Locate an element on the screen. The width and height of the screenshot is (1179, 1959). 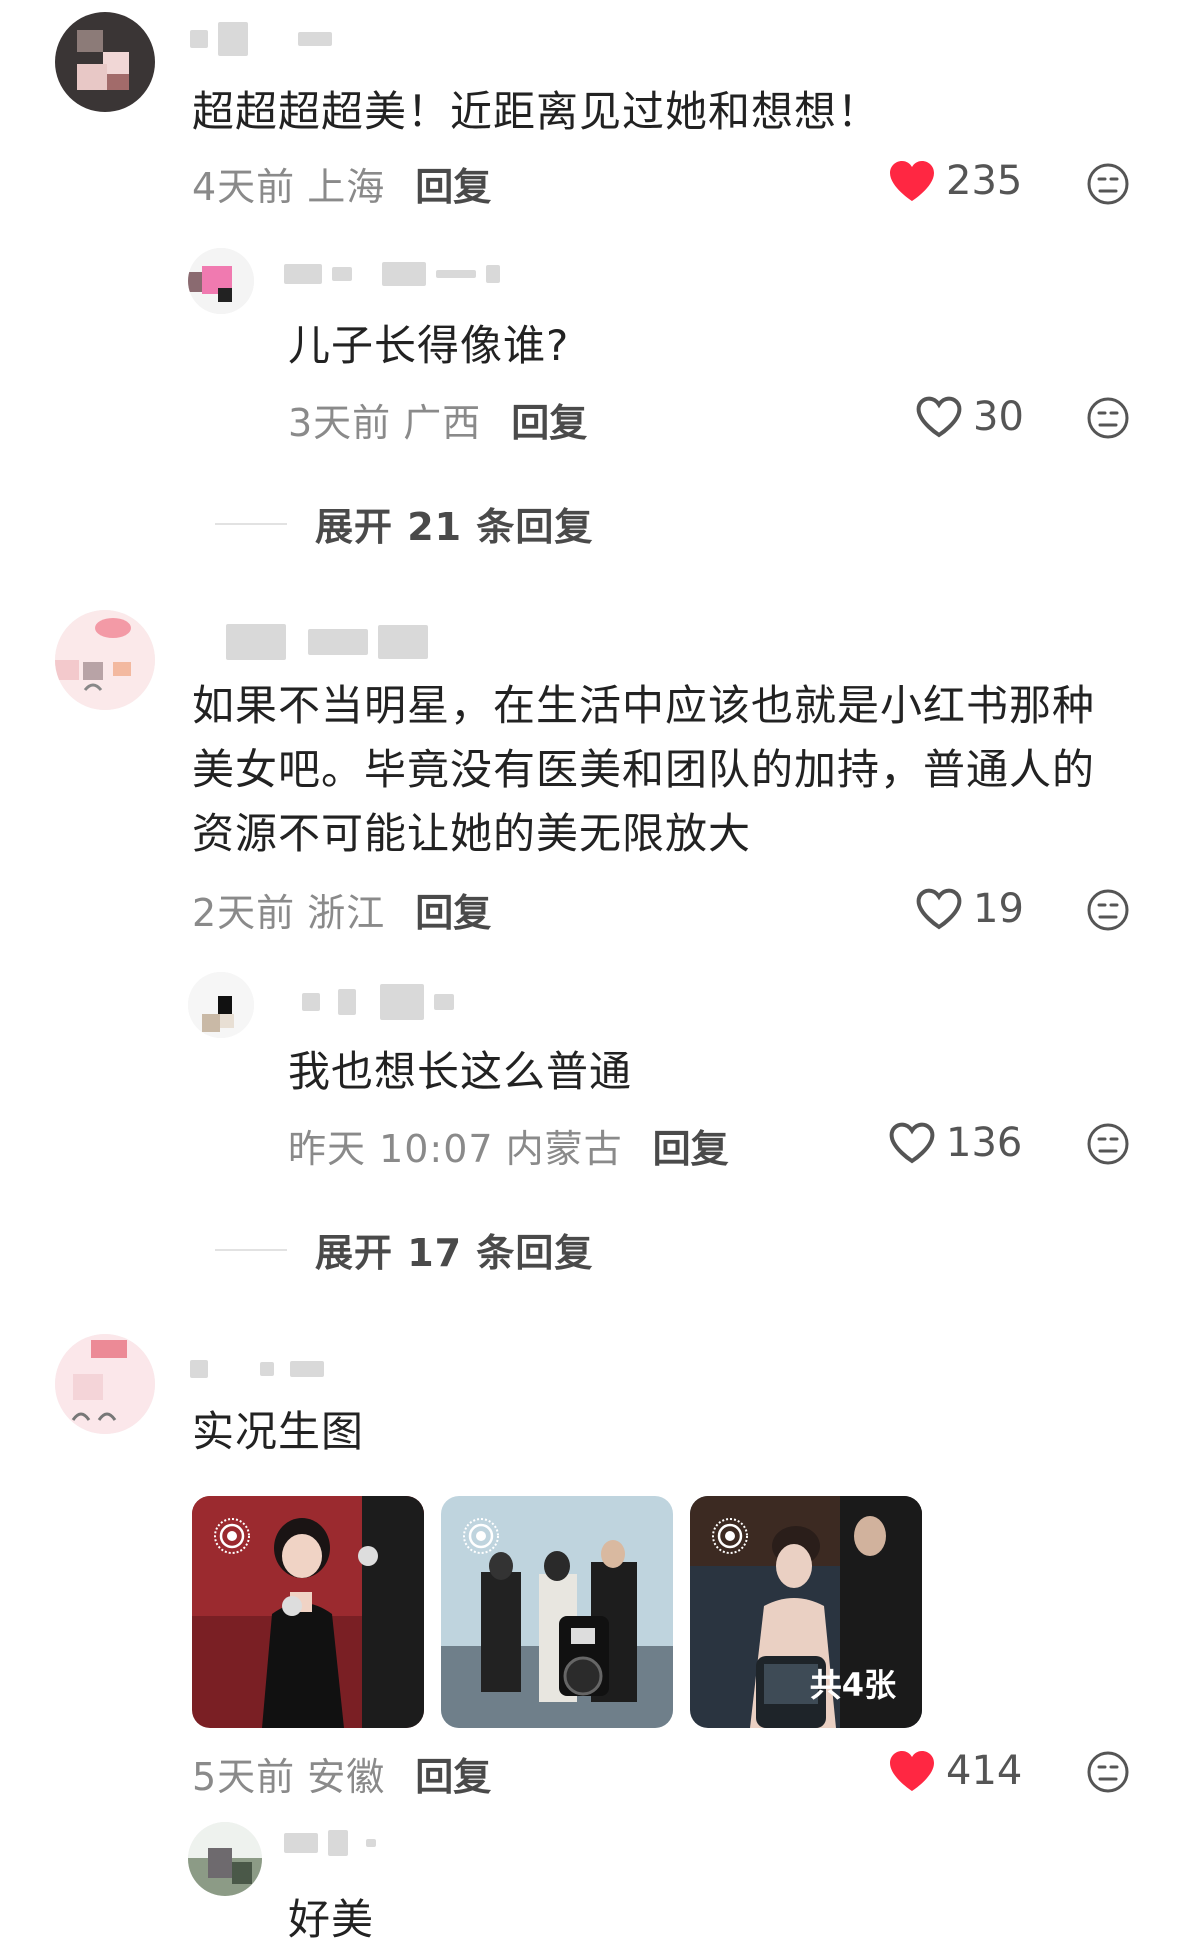
comment-location: 安徽 is located at coordinates (346, 1777).